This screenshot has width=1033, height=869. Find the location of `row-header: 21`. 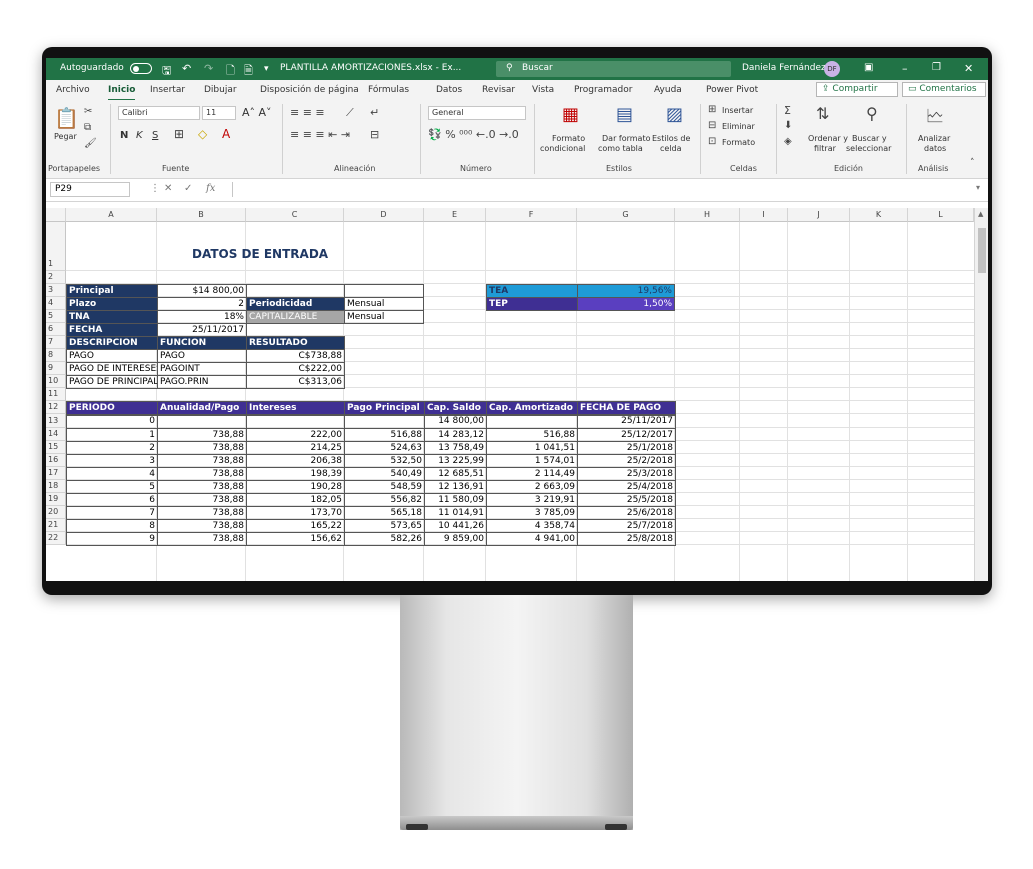

row-header: 21 is located at coordinates (56, 525).